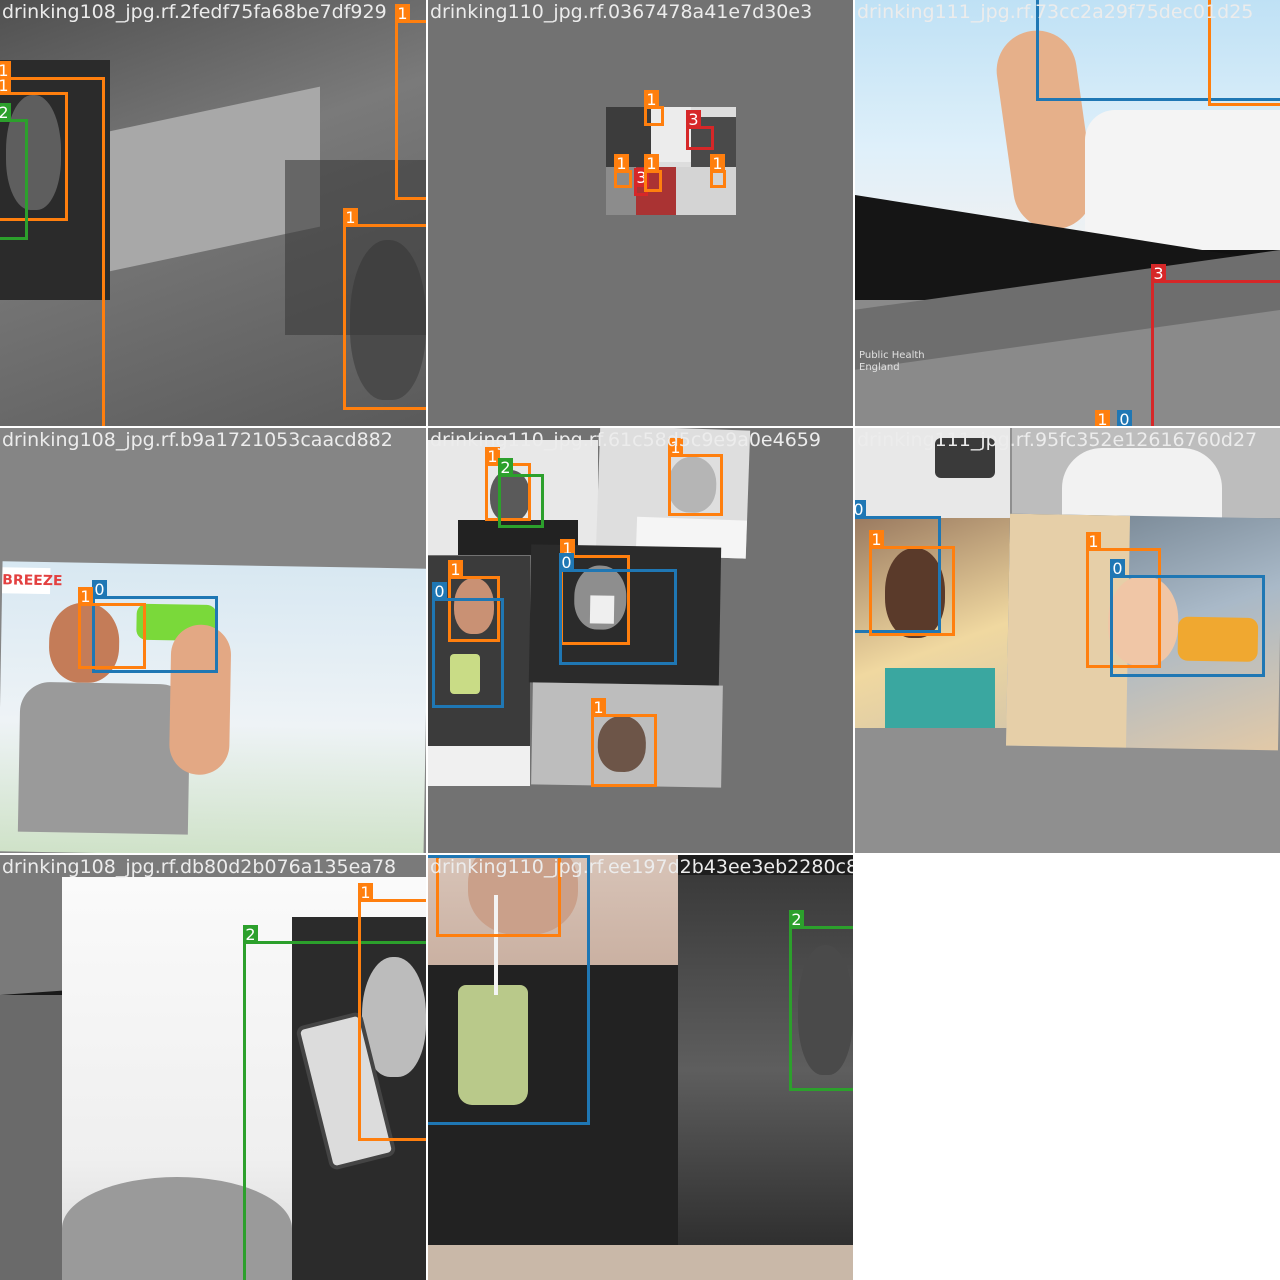 The image size is (1280, 1280). Describe the element at coordinates (1067, 1067) in the screenshot. I see `empty-cell` at that location.